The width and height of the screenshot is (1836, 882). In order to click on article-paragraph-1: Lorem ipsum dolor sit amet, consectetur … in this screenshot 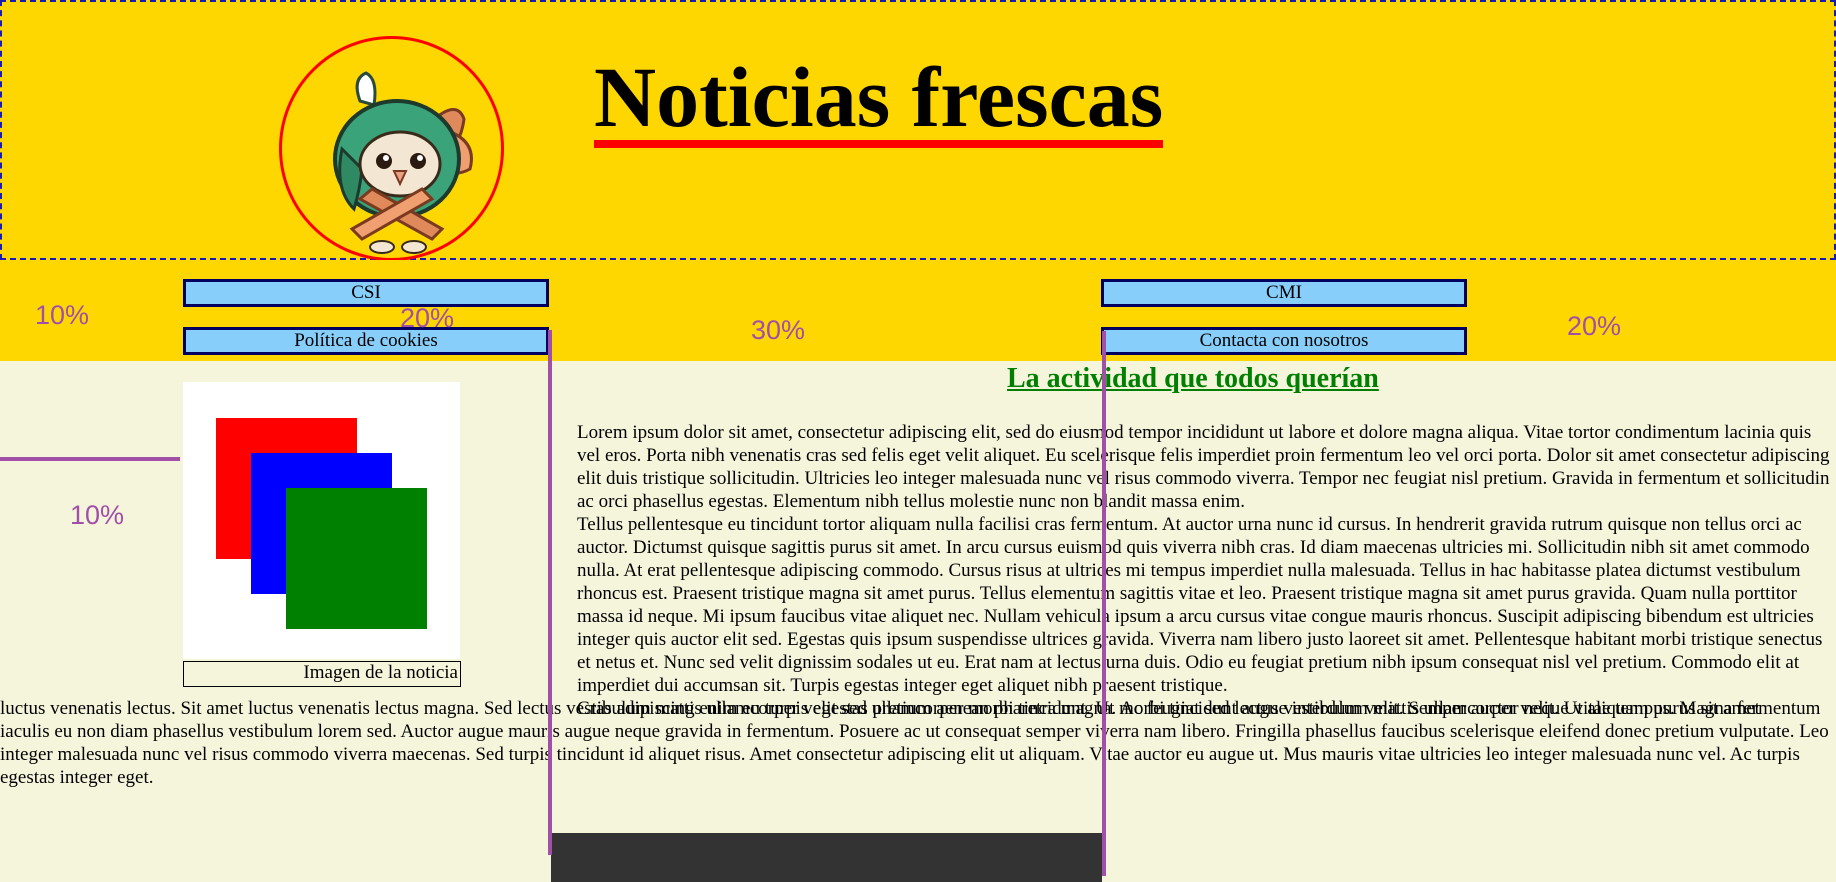, I will do `click(1203, 467)`.